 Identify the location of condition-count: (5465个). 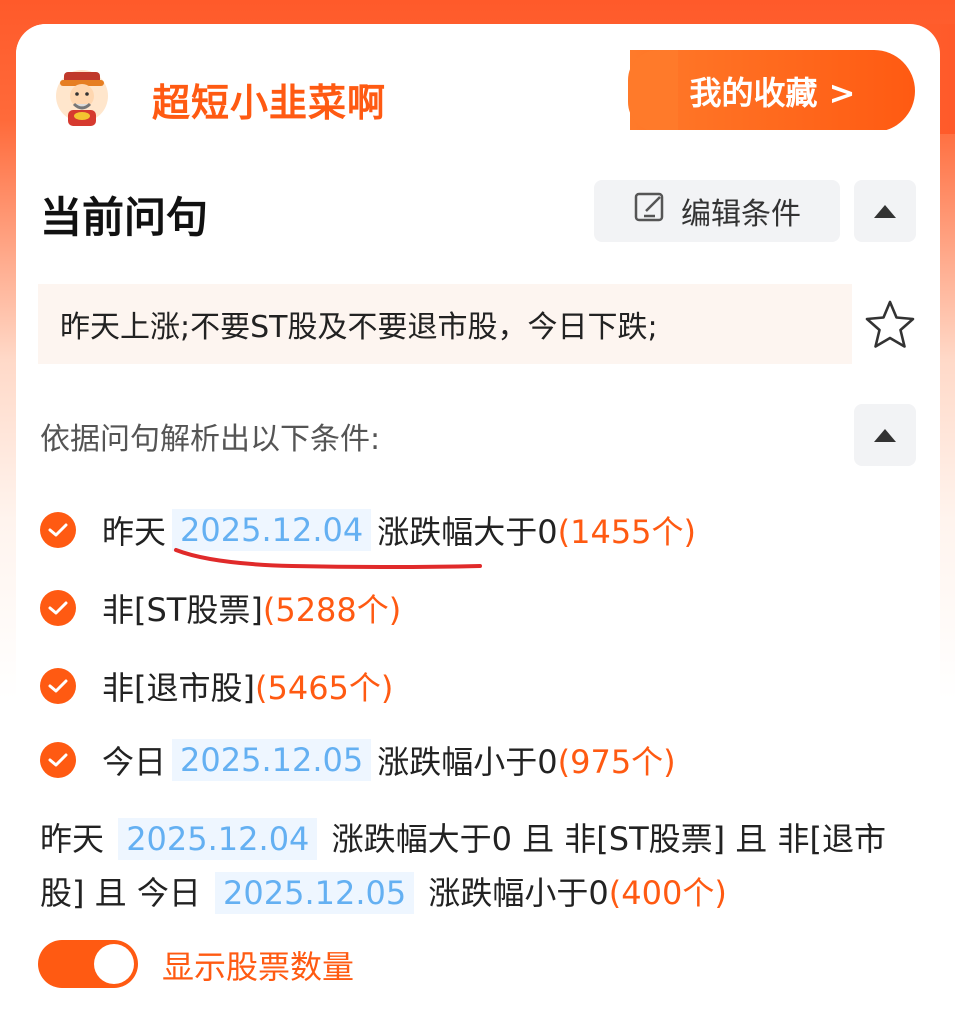
(324, 688).